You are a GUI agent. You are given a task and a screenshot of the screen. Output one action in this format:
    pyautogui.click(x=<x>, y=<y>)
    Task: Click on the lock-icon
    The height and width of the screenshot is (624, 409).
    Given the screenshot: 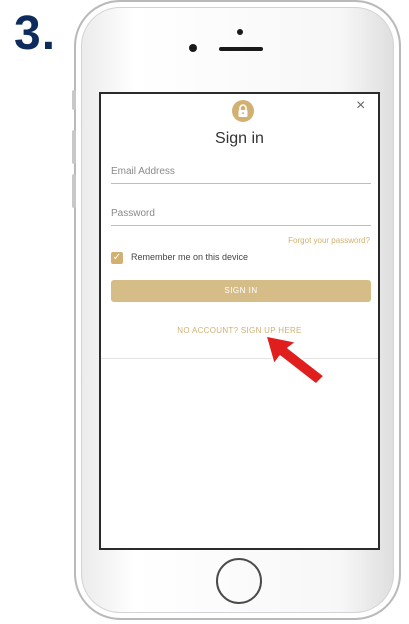 What is the action you would take?
    pyautogui.click(x=243, y=111)
    